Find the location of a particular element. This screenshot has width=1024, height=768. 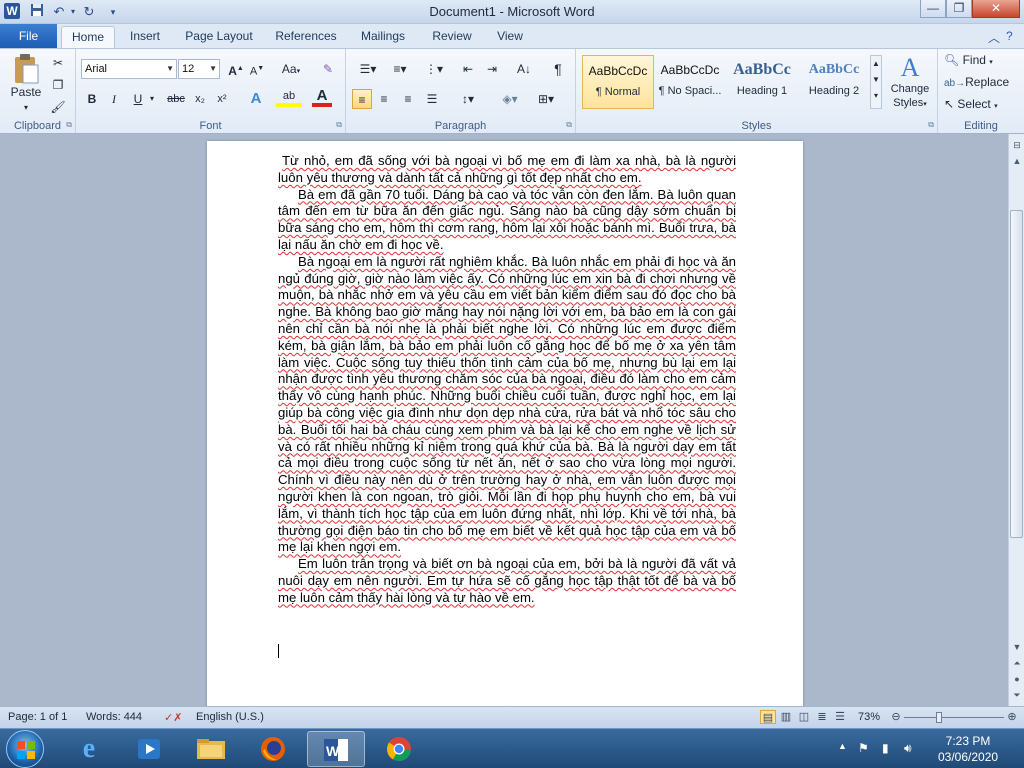

shading-icon: ◈▾ is located at coordinates (510, 99).